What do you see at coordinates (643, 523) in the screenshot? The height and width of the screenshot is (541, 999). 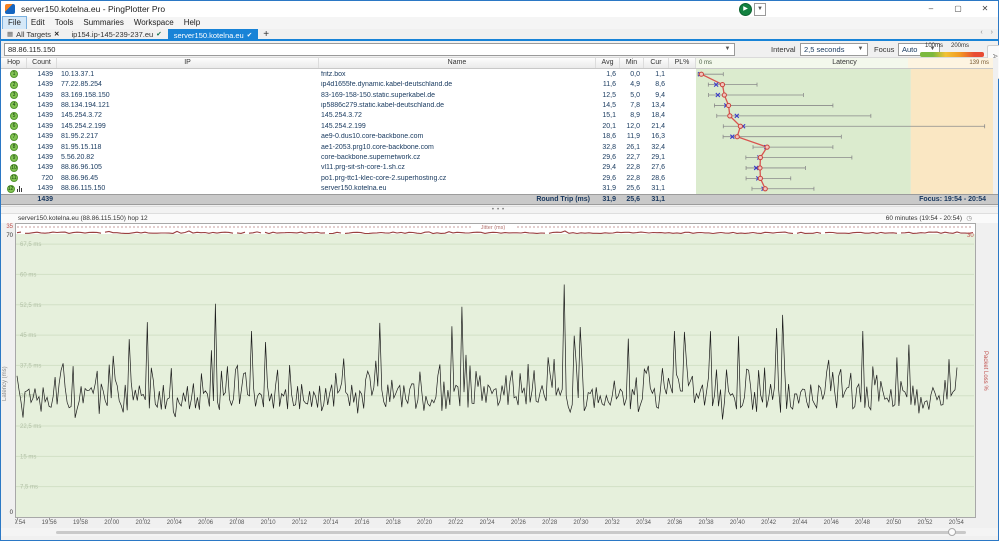 I see `time-tick-label: 20:34` at bounding box center [643, 523].